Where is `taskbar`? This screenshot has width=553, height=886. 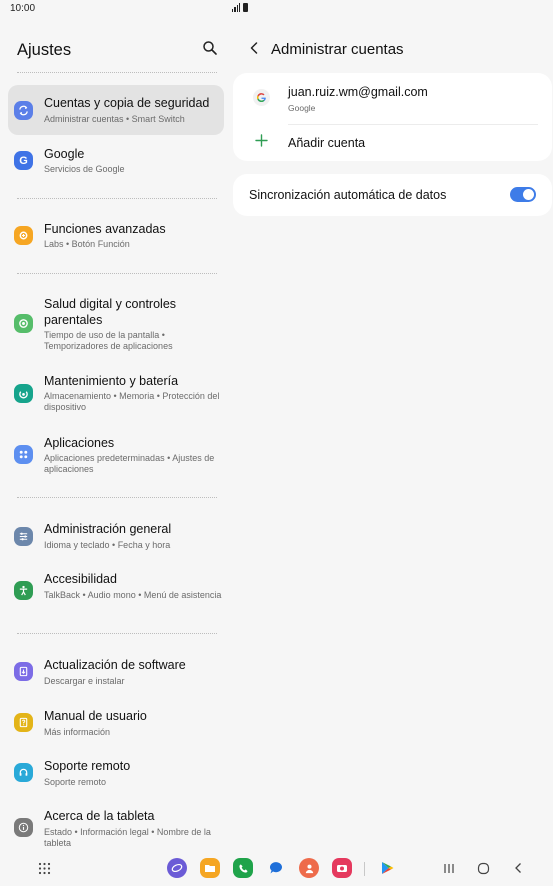 taskbar is located at coordinates (276, 869).